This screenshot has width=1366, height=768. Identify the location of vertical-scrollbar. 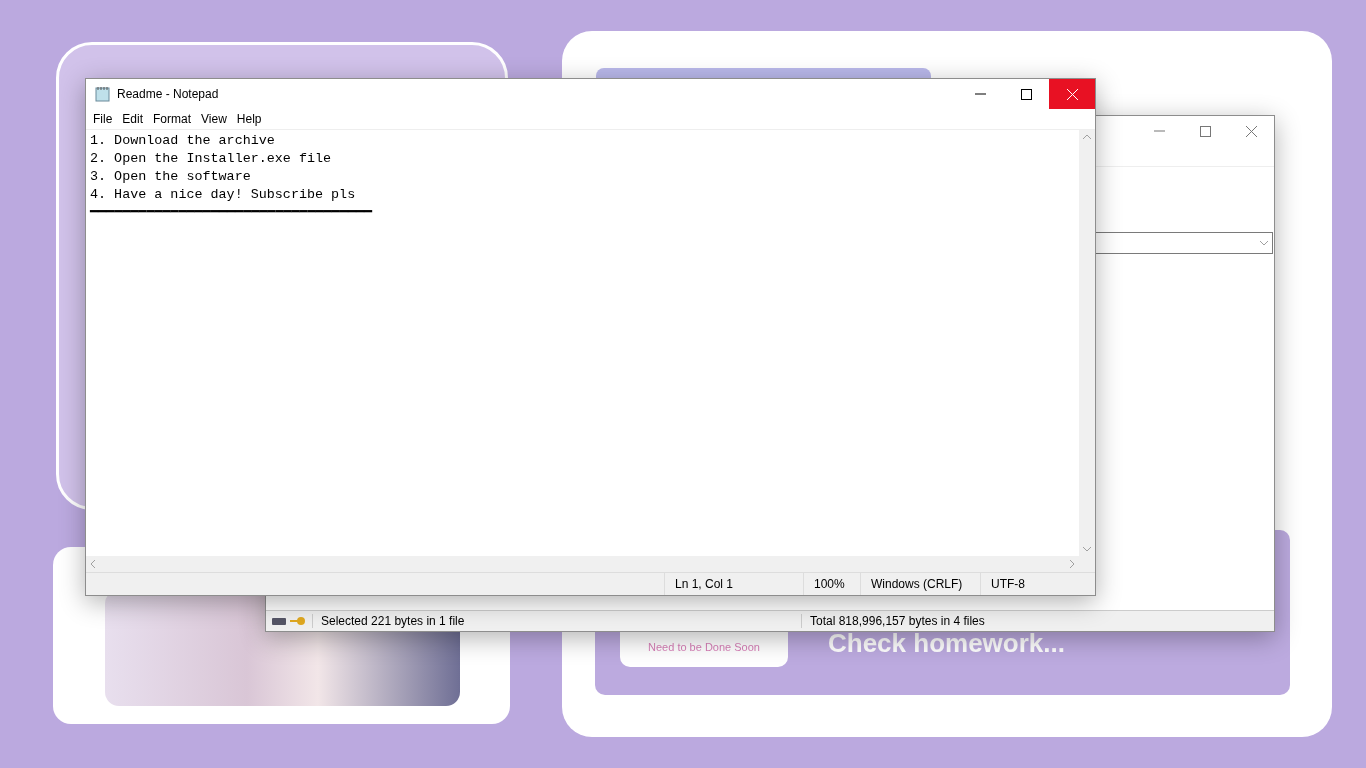
(1087, 343).